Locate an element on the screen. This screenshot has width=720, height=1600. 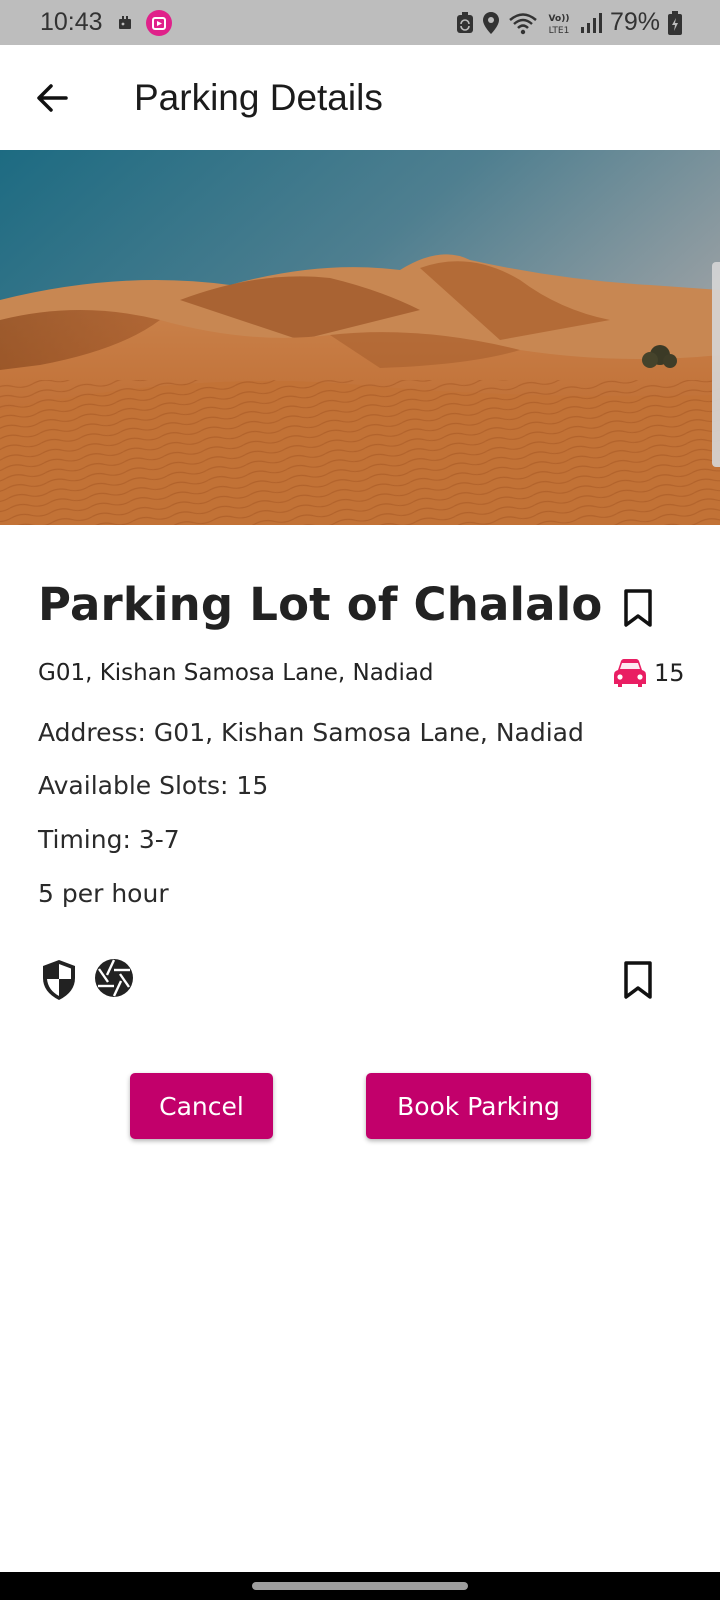
system-nav-bar is located at coordinates (360, 1586).